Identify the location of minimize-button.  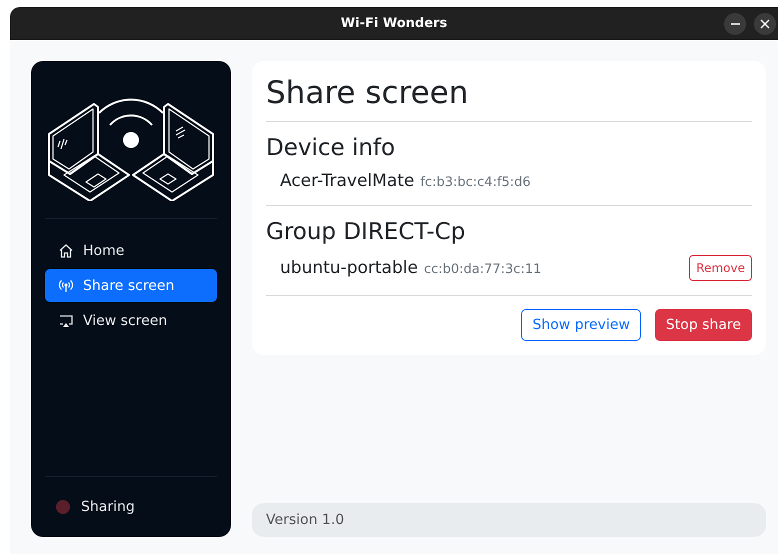
(735, 24).